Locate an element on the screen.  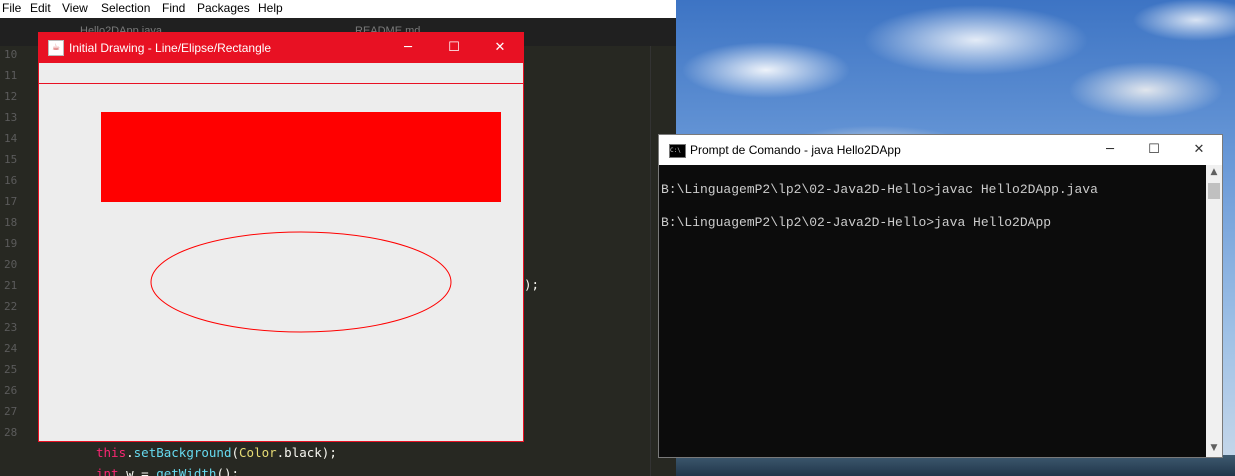
scroll-up-icon: ▲ is located at coordinates (1214, 172).